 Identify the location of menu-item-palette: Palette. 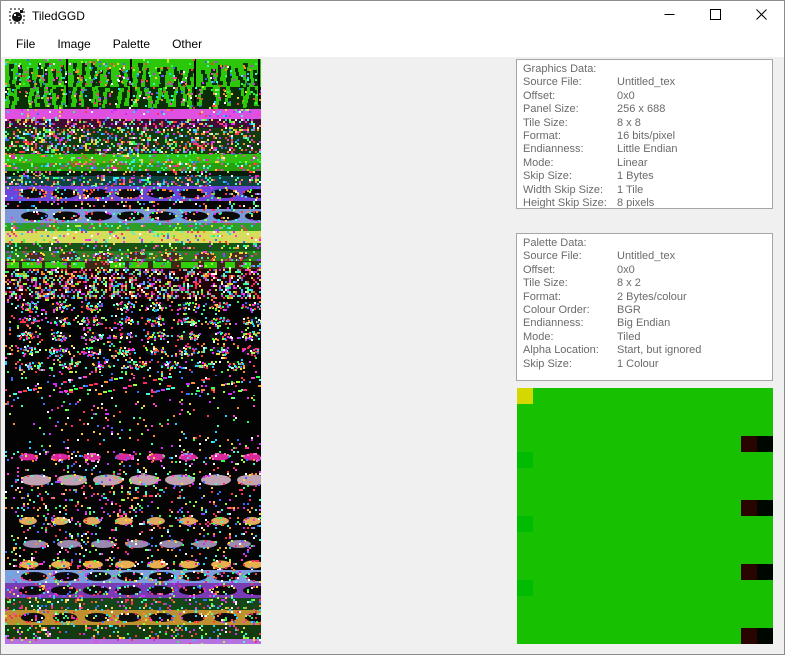
(131, 44).